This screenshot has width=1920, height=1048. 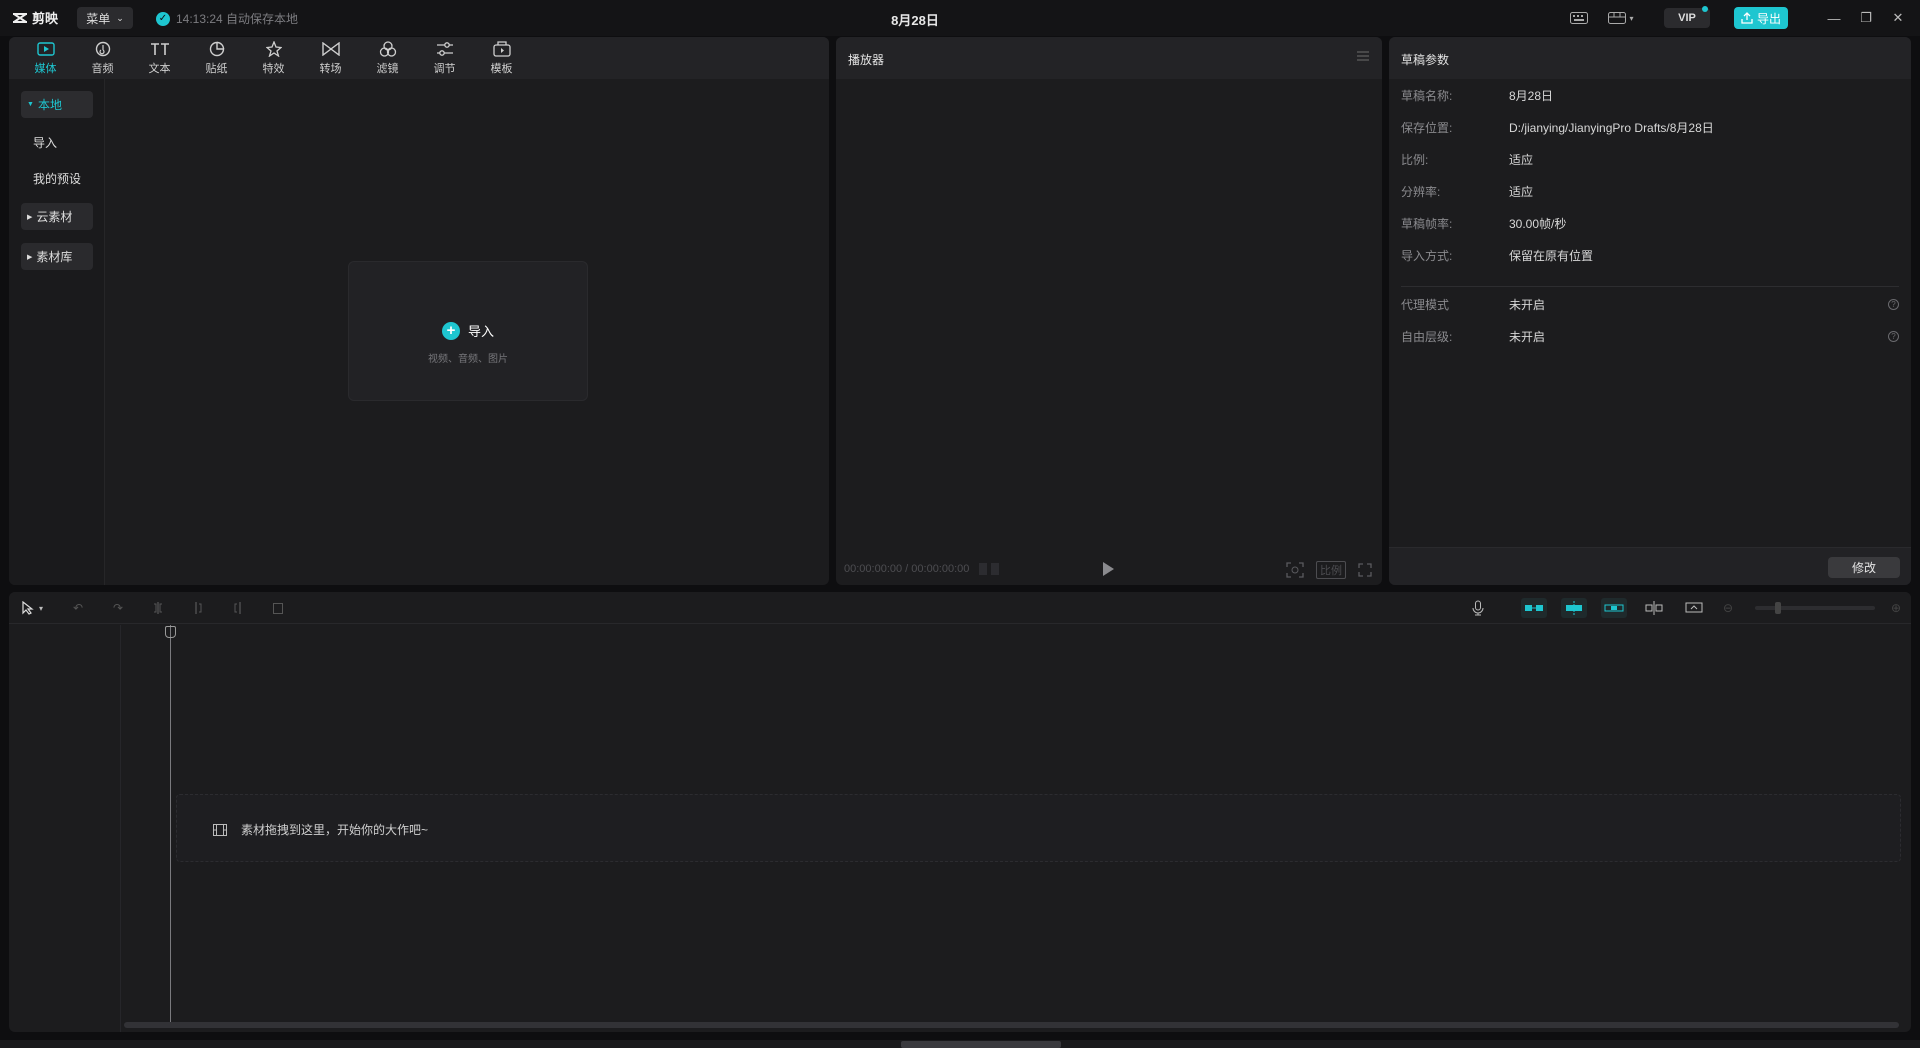 What do you see at coordinates (102, 69) in the screenshot?
I see `tab-label: 音频` at bounding box center [102, 69].